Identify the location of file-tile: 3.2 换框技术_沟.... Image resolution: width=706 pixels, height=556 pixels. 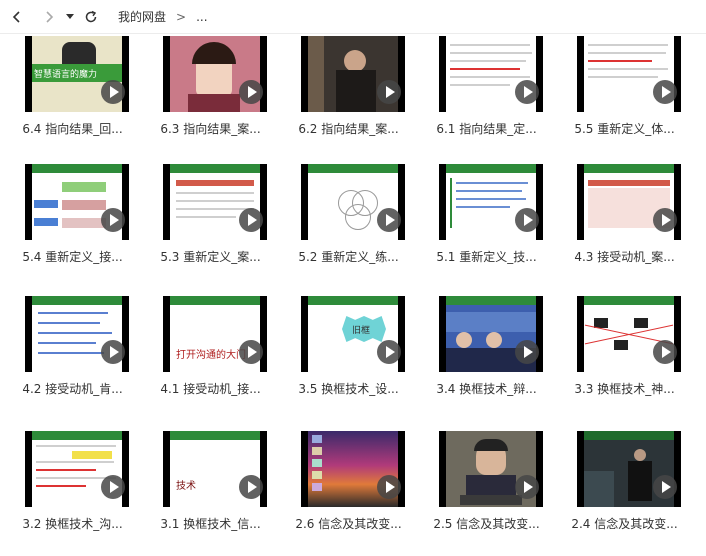
(65, 491).